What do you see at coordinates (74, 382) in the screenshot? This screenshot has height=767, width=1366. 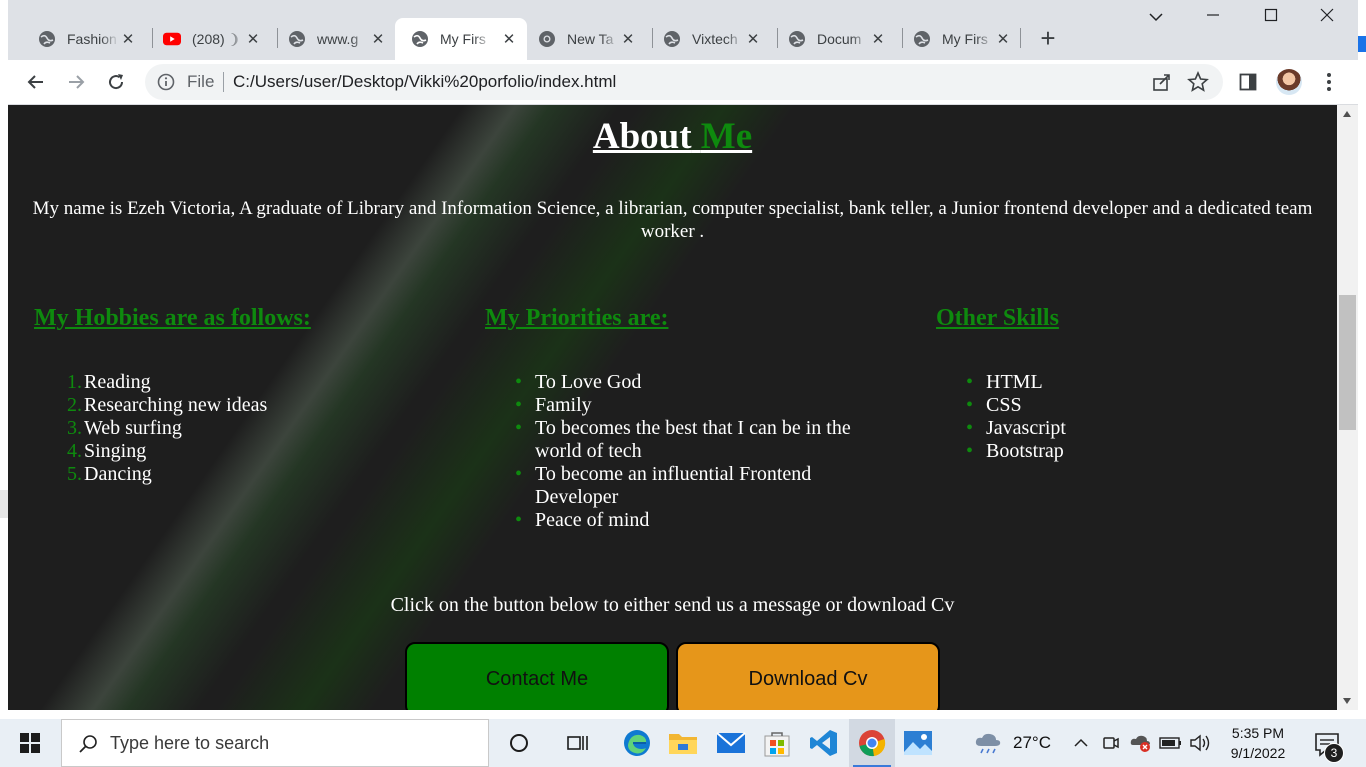 I see `list-number: 1.` at bounding box center [74, 382].